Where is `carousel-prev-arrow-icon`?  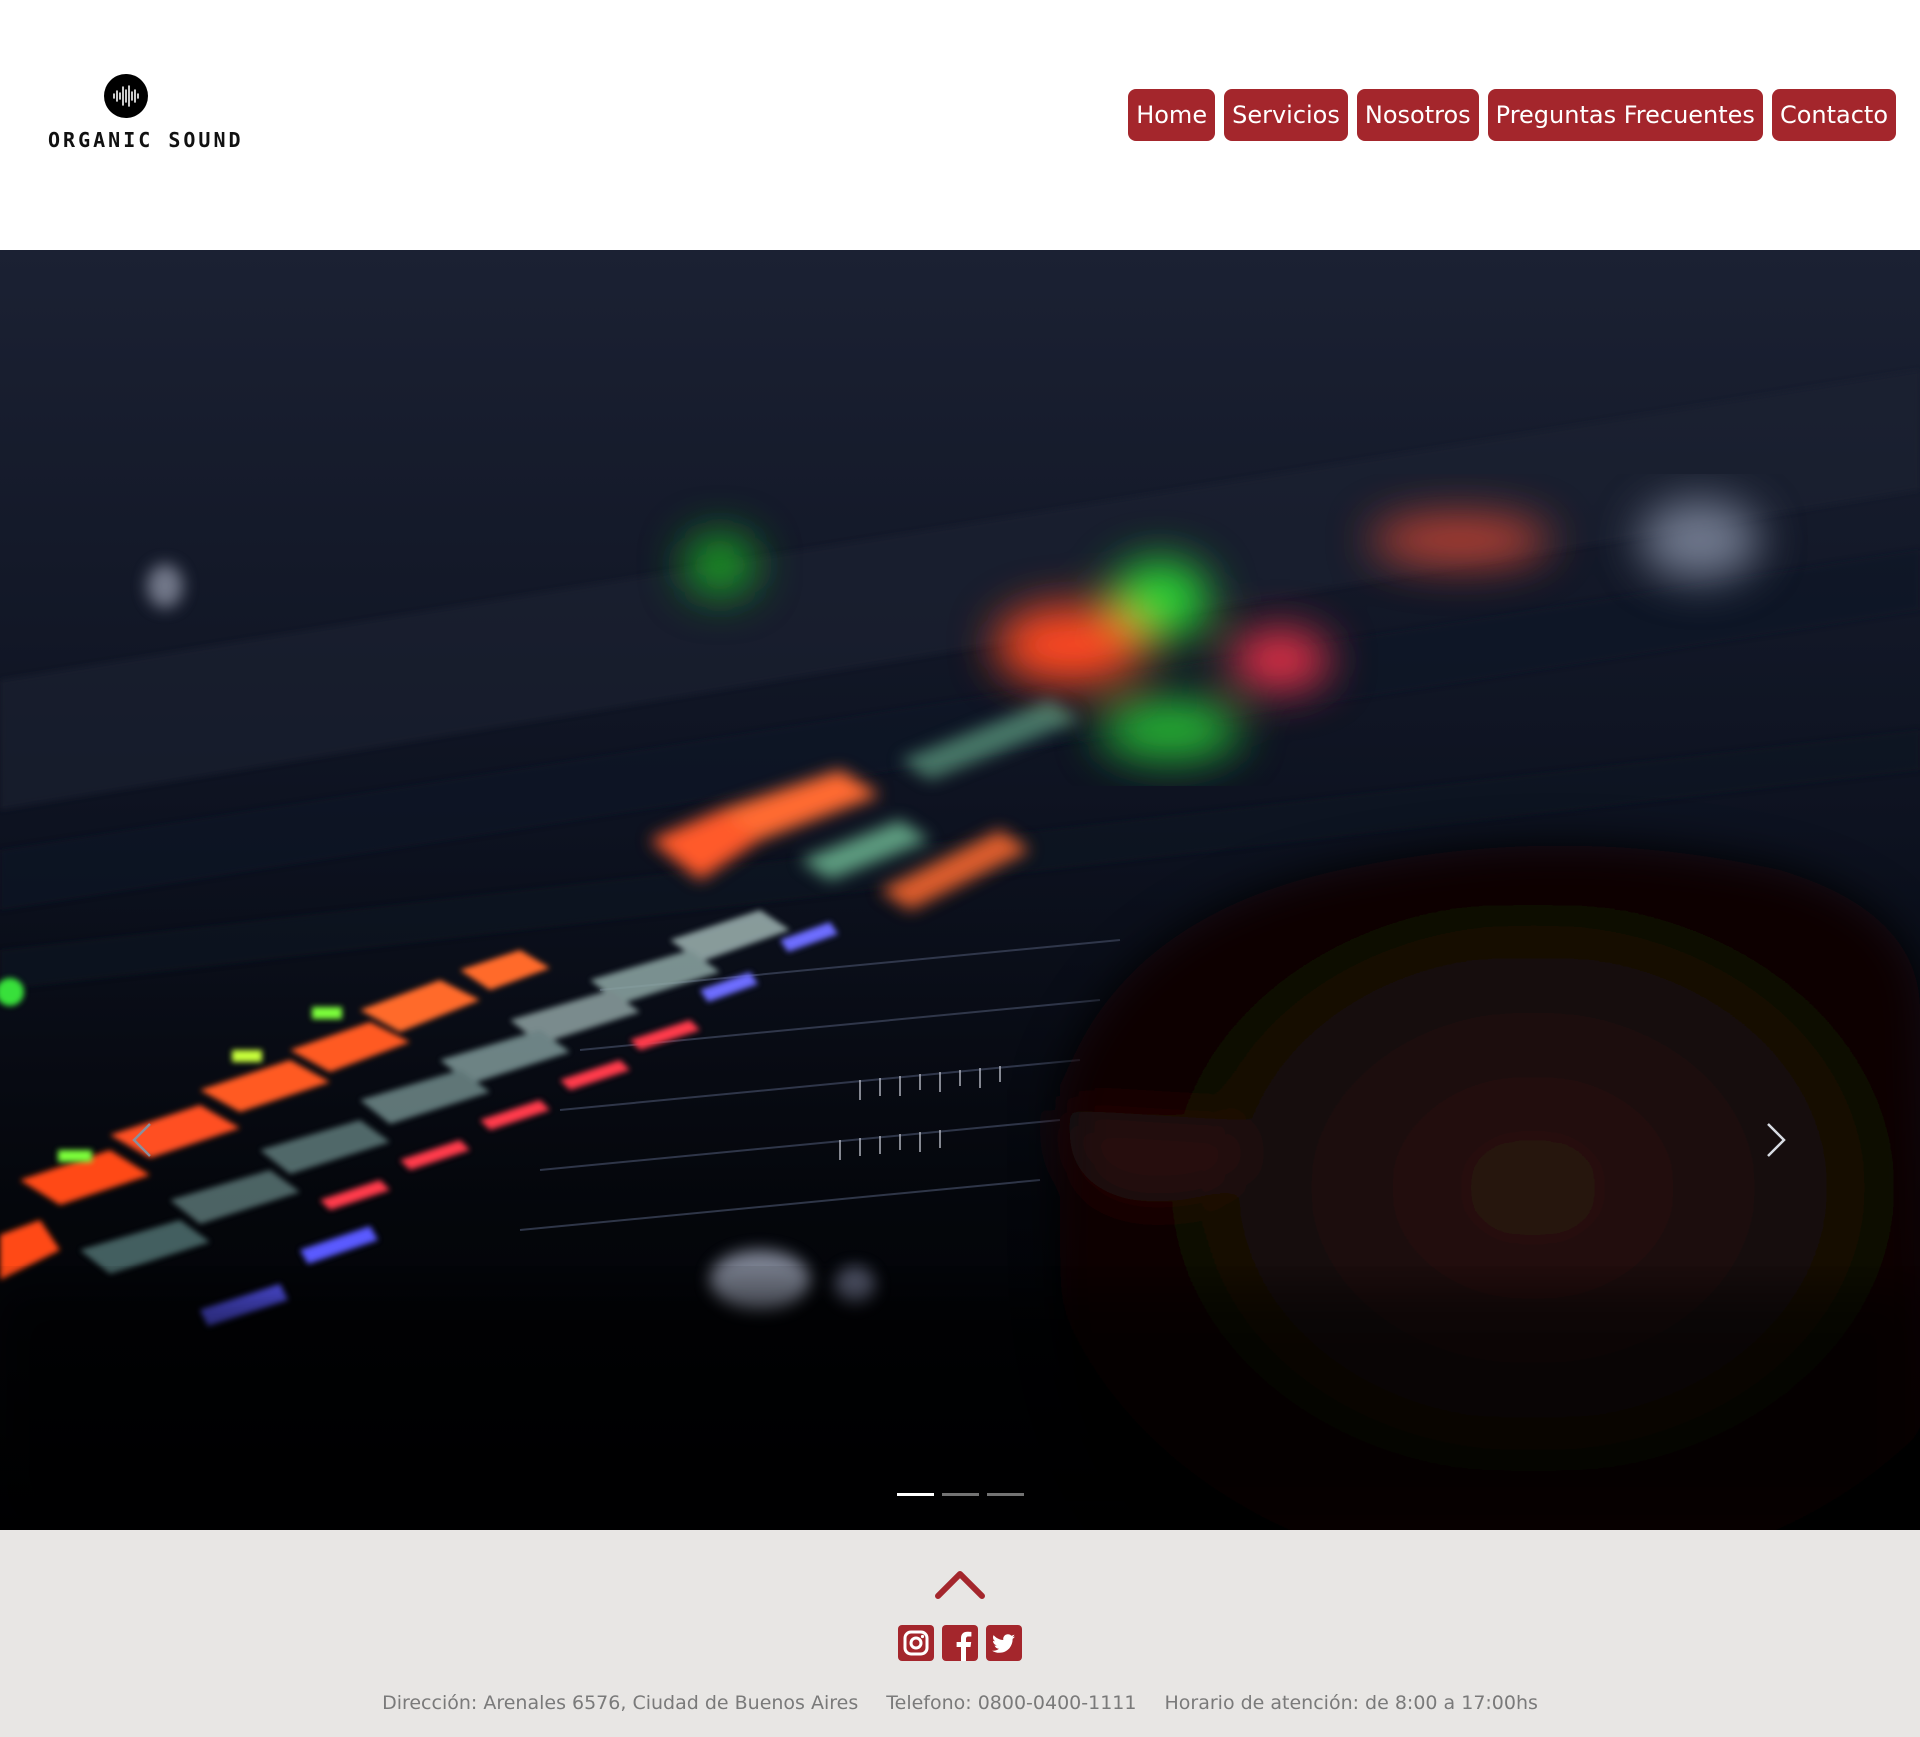
carousel-prev-arrow-icon is located at coordinates (142, 1140).